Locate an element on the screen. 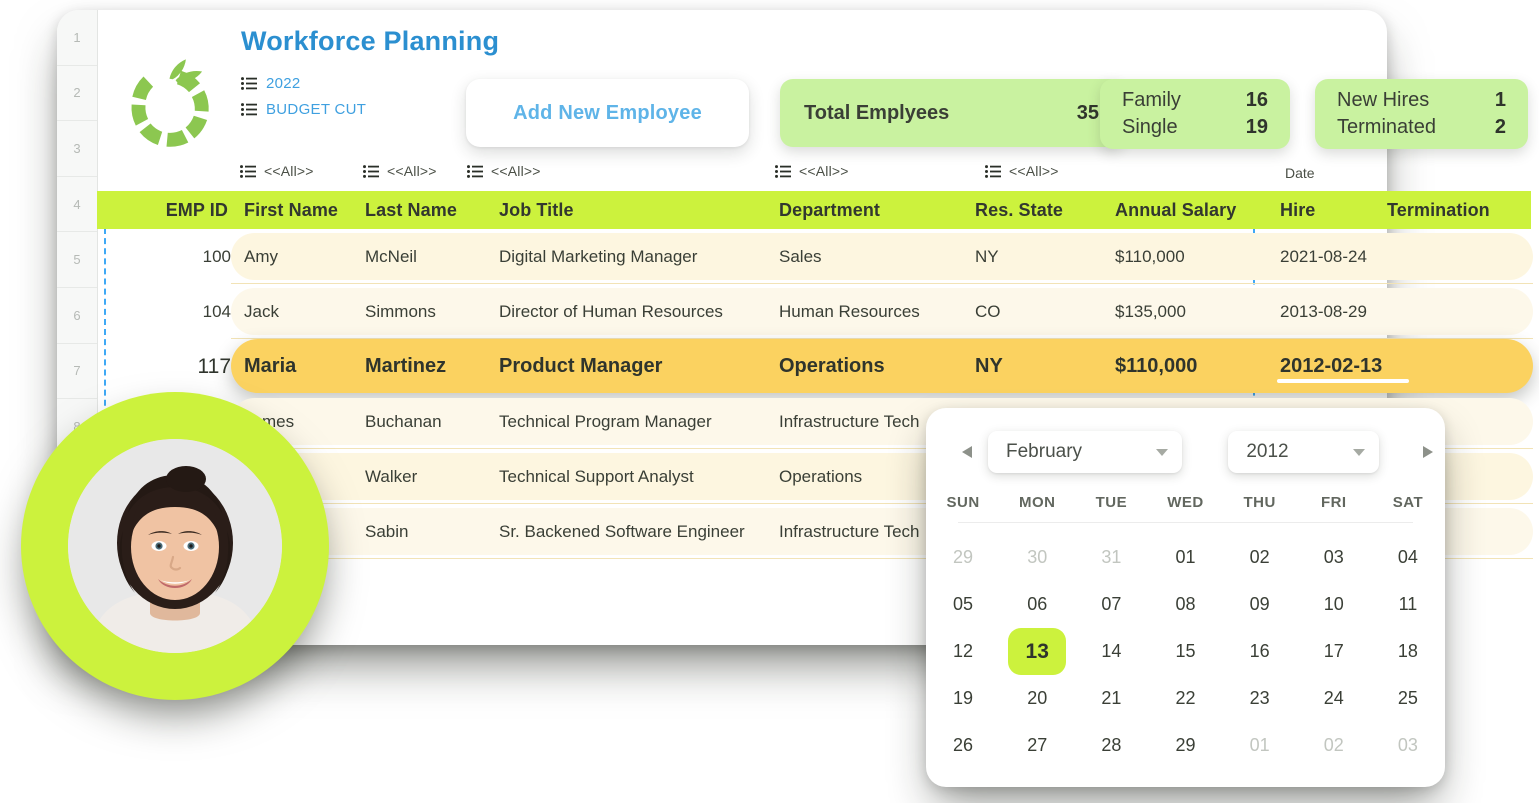  cell-hire: 2012-02-13 is located at coordinates (1340, 366).